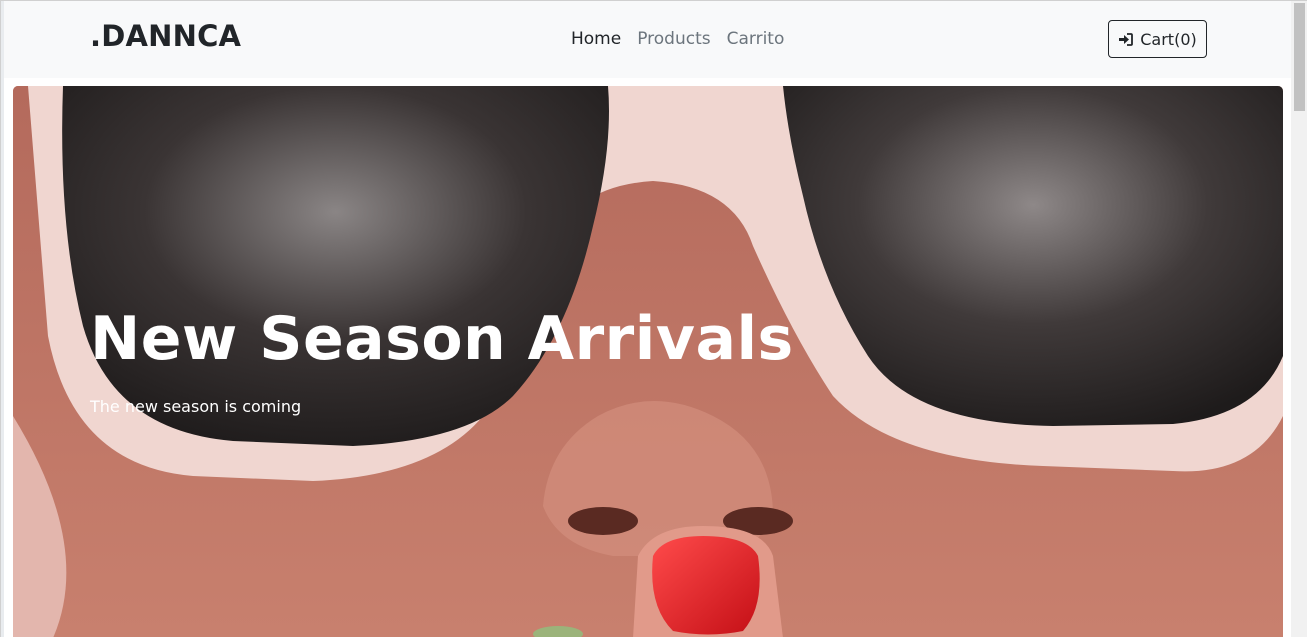 The height and width of the screenshot is (637, 1307). What do you see at coordinates (673, 39) in the screenshot?
I see `nav-link-products: Products` at bounding box center [673, 39].